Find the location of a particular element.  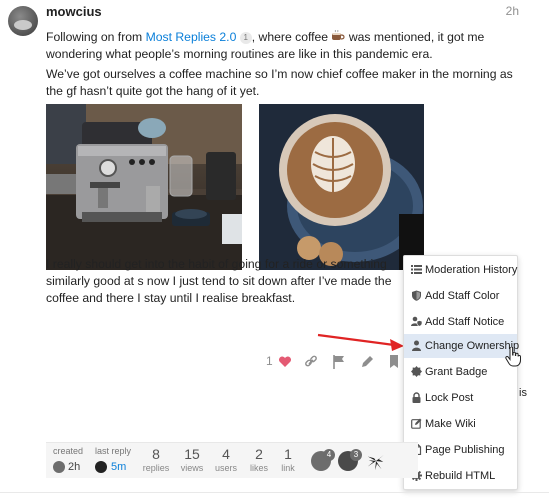

menu-item-label: Add Staff Color is located at coordinates (462, 296).